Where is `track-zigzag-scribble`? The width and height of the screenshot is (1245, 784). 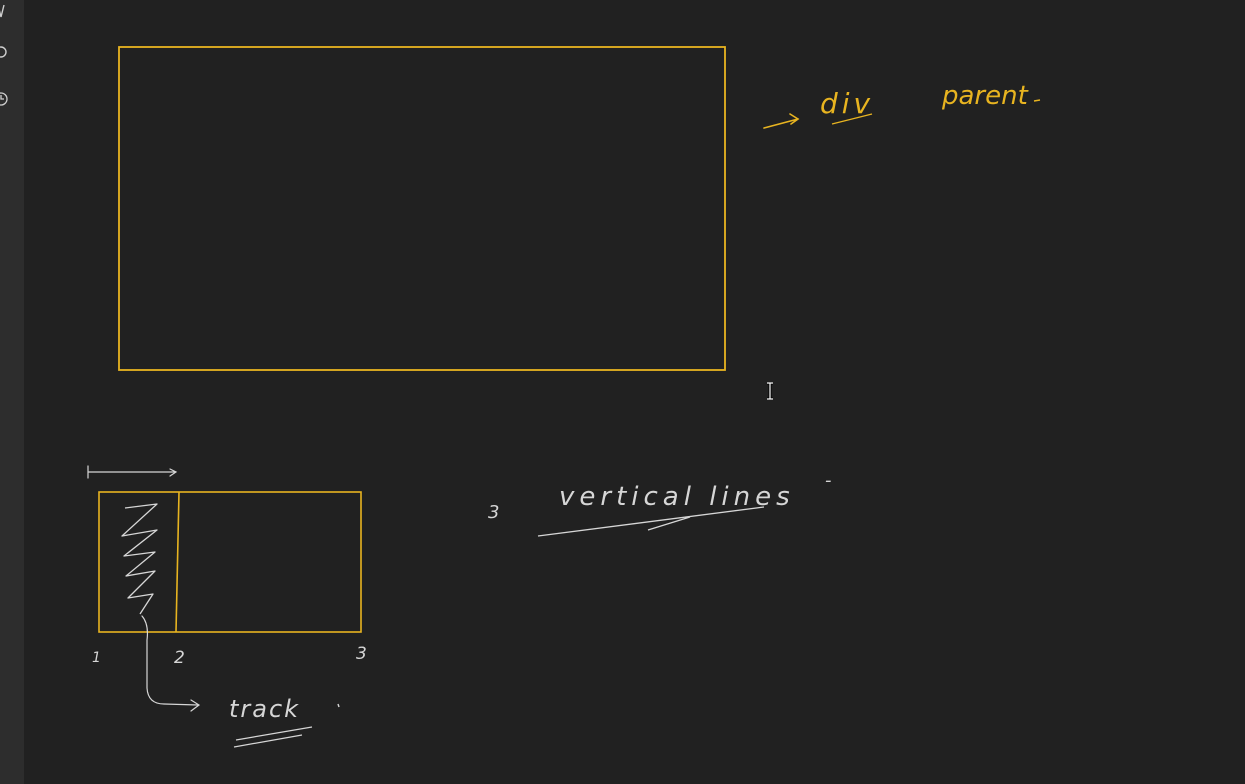 track-zigzag-scribble is located at coordinates (139, 559).